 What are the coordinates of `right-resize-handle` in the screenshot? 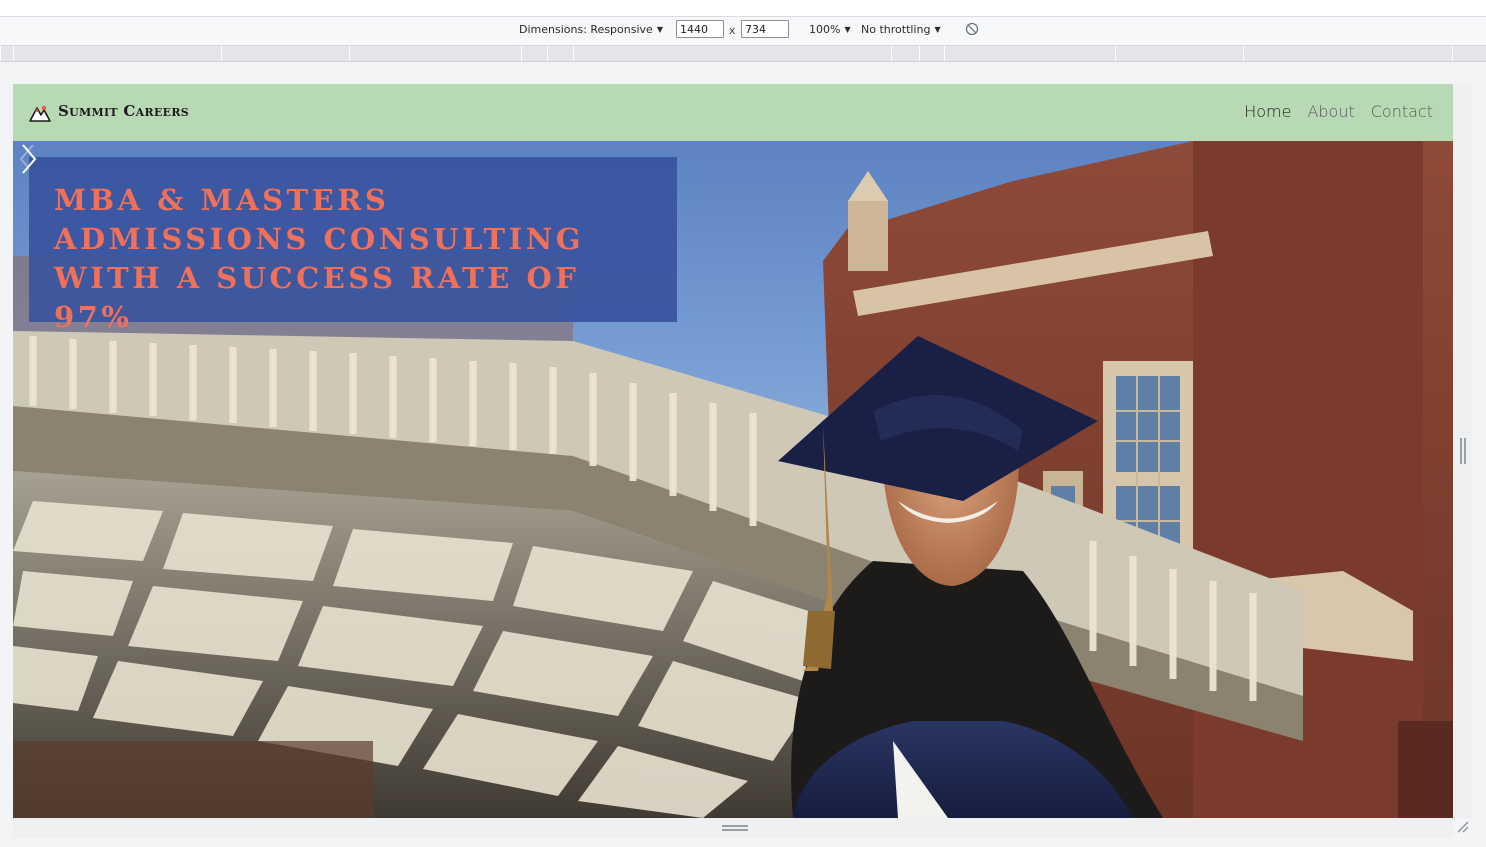 It's located at (1463, 451).